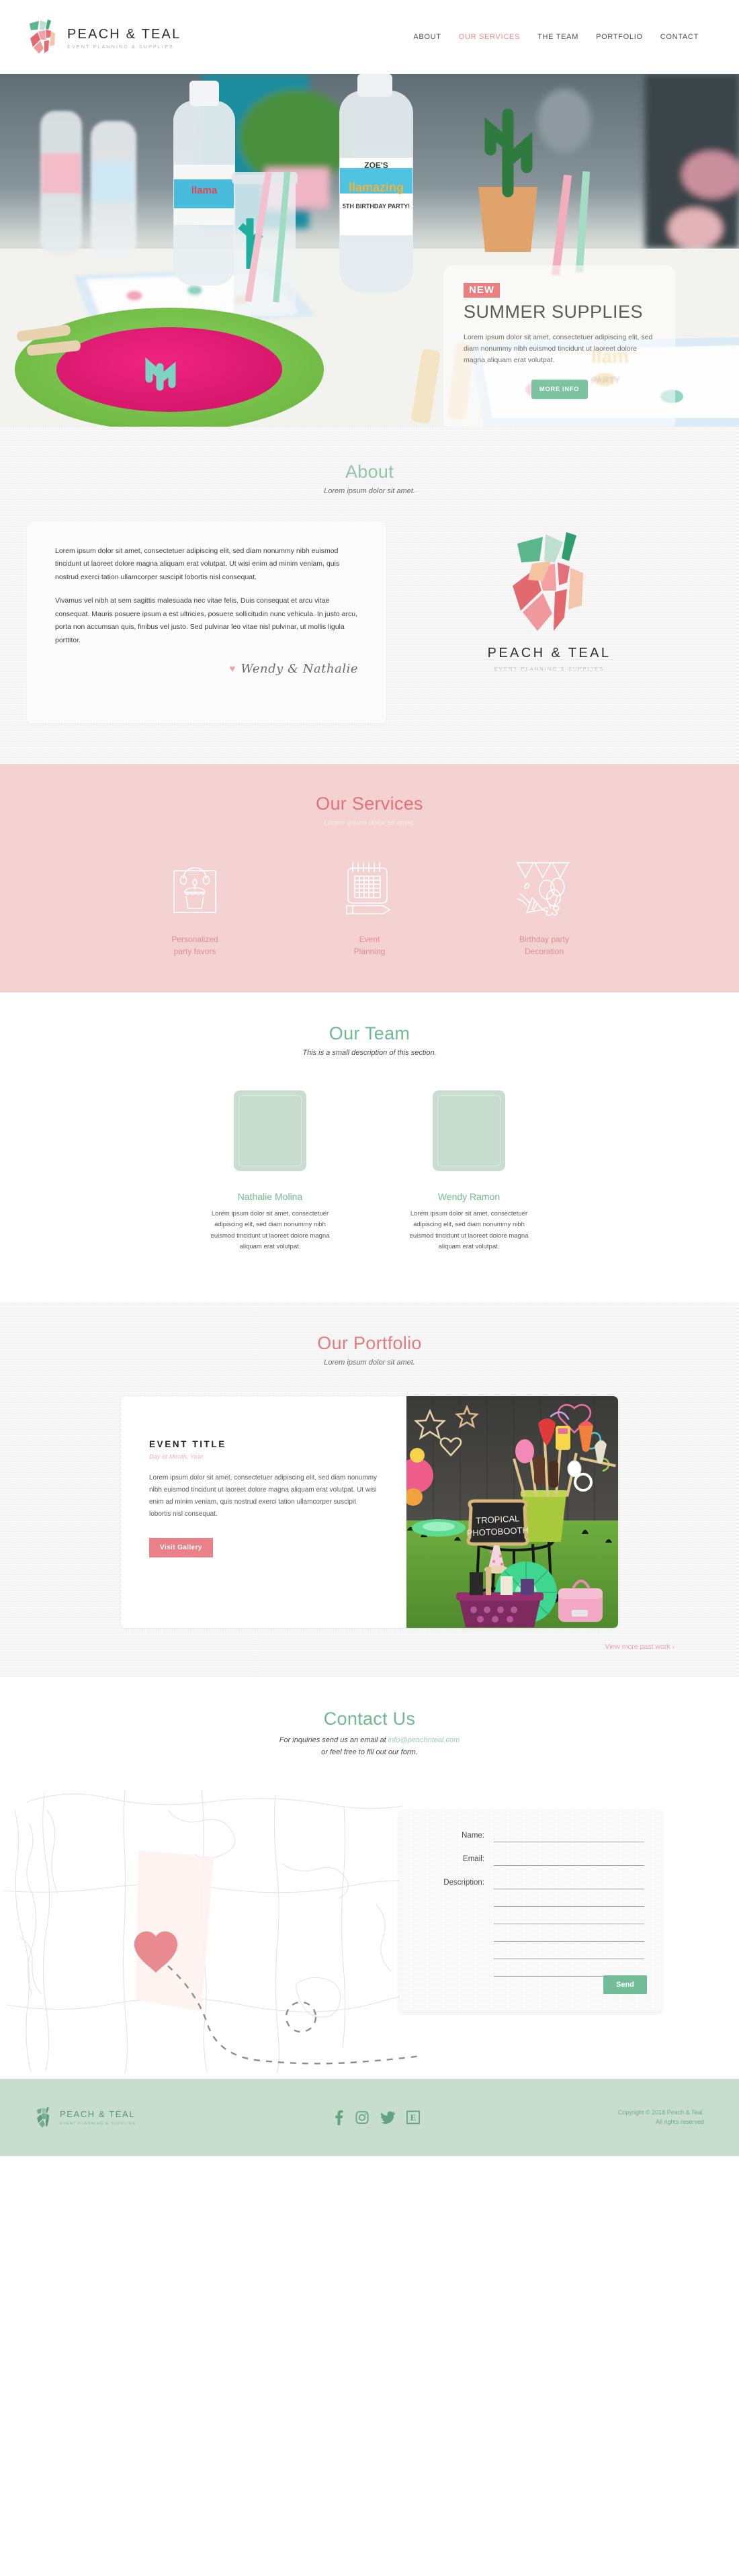  I want to click on instagram-icon, so click(362, 2117).